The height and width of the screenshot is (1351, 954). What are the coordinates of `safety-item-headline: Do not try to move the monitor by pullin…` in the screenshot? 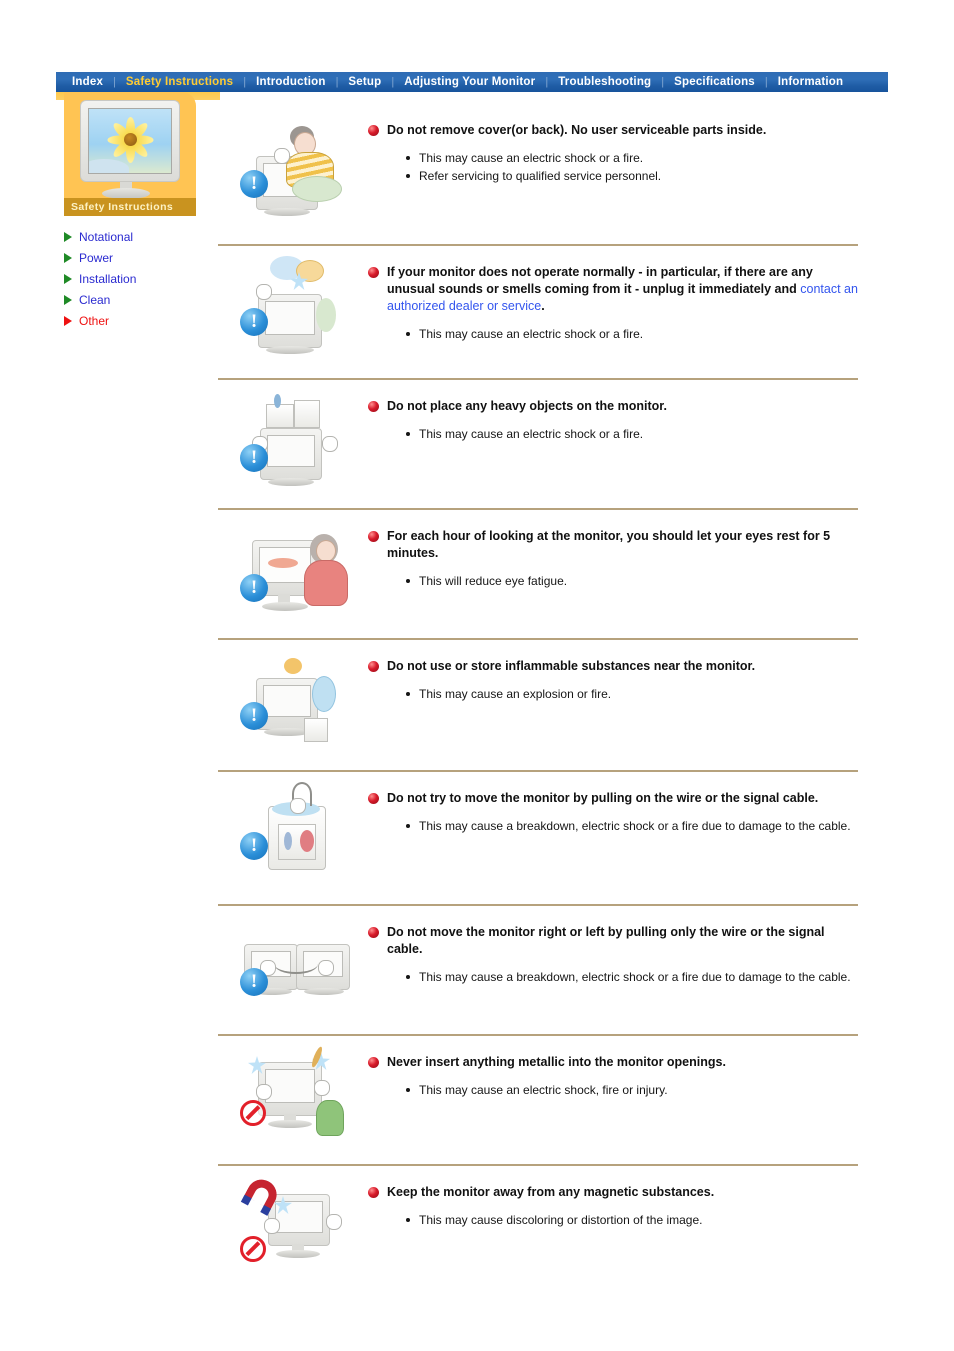 It's located at (613, 798).